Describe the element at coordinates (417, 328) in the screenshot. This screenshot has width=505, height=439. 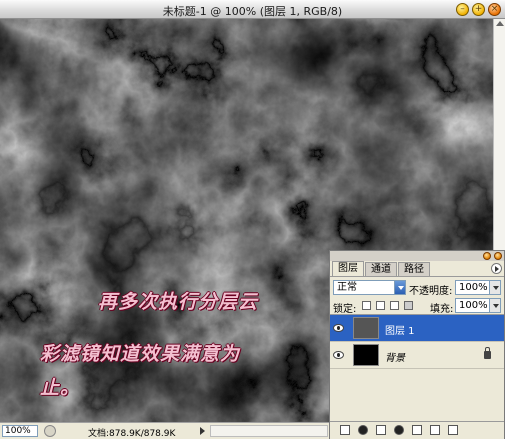
I see `layer-row-layer1: 图层 1` at that location.